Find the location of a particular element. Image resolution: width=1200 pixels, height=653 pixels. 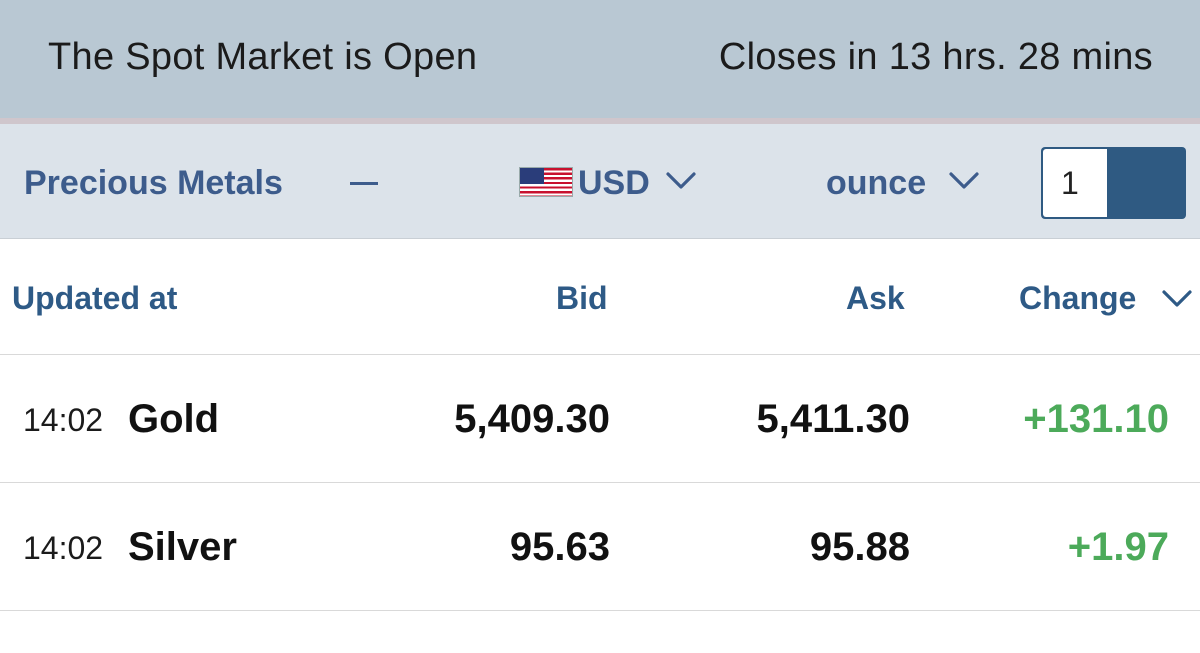

ask-price: 5,411.30 is located at coordinates (833, 419).